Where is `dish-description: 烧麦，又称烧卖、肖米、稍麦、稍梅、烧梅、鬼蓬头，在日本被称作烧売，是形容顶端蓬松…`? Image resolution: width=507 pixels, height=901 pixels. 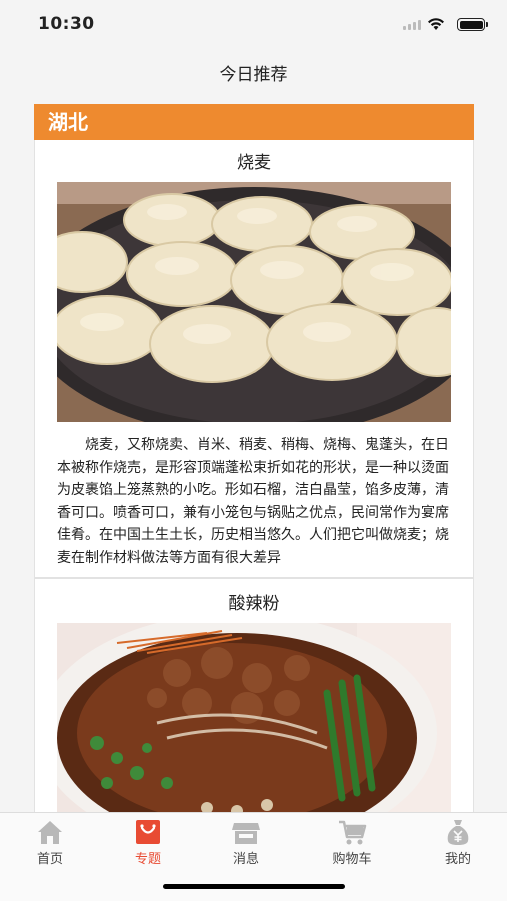 dish-description: 烧麦，又称烧卖、肖米、稍麦、稍梅、烧梅、鬼蓬头，在日本被称作烧売，是形容顶端蓬松… is located at coordinates (253, 501).